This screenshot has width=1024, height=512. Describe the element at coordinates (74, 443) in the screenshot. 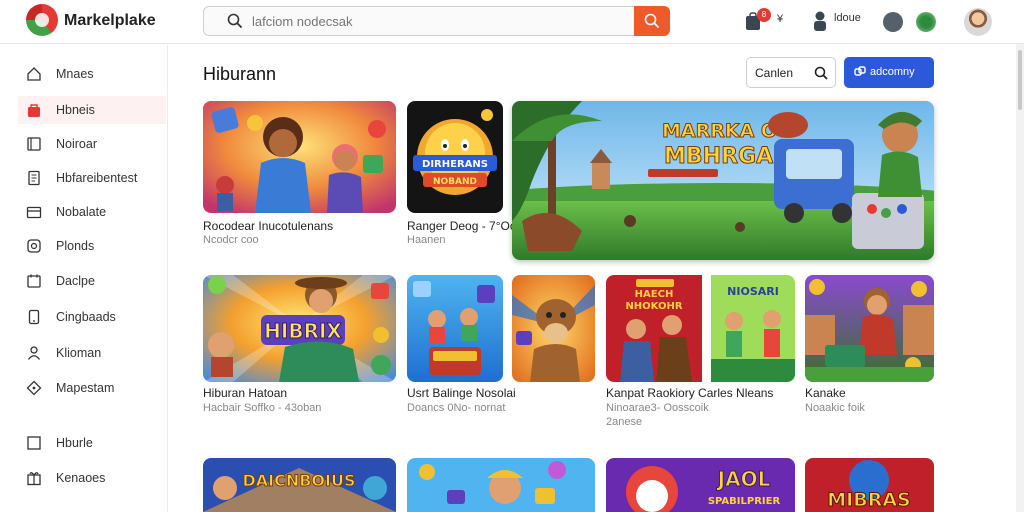

I see `sidebar-item-label: Hburle` at that location.